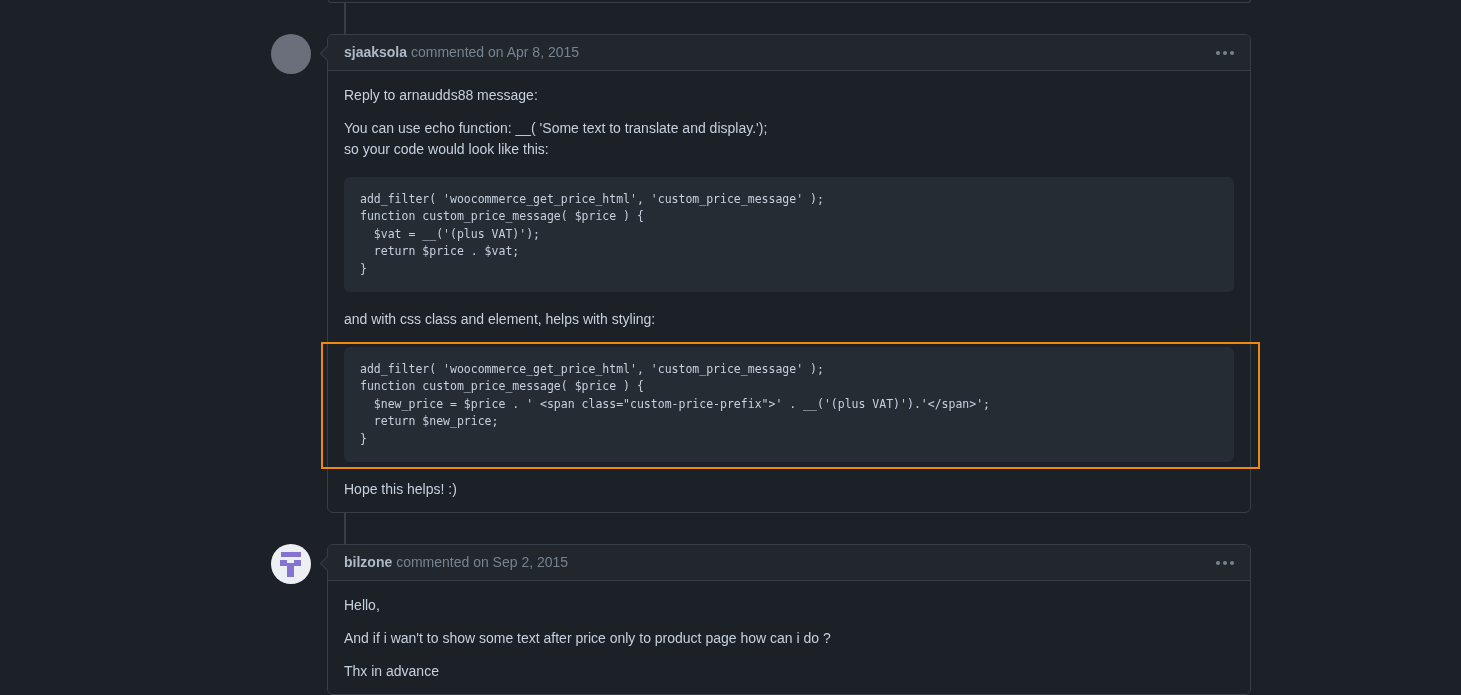 The width and height of the screenshot is (1461, 695). I want to click on comment-text: and with css class and element, helps with styling:, so click(500, 320).